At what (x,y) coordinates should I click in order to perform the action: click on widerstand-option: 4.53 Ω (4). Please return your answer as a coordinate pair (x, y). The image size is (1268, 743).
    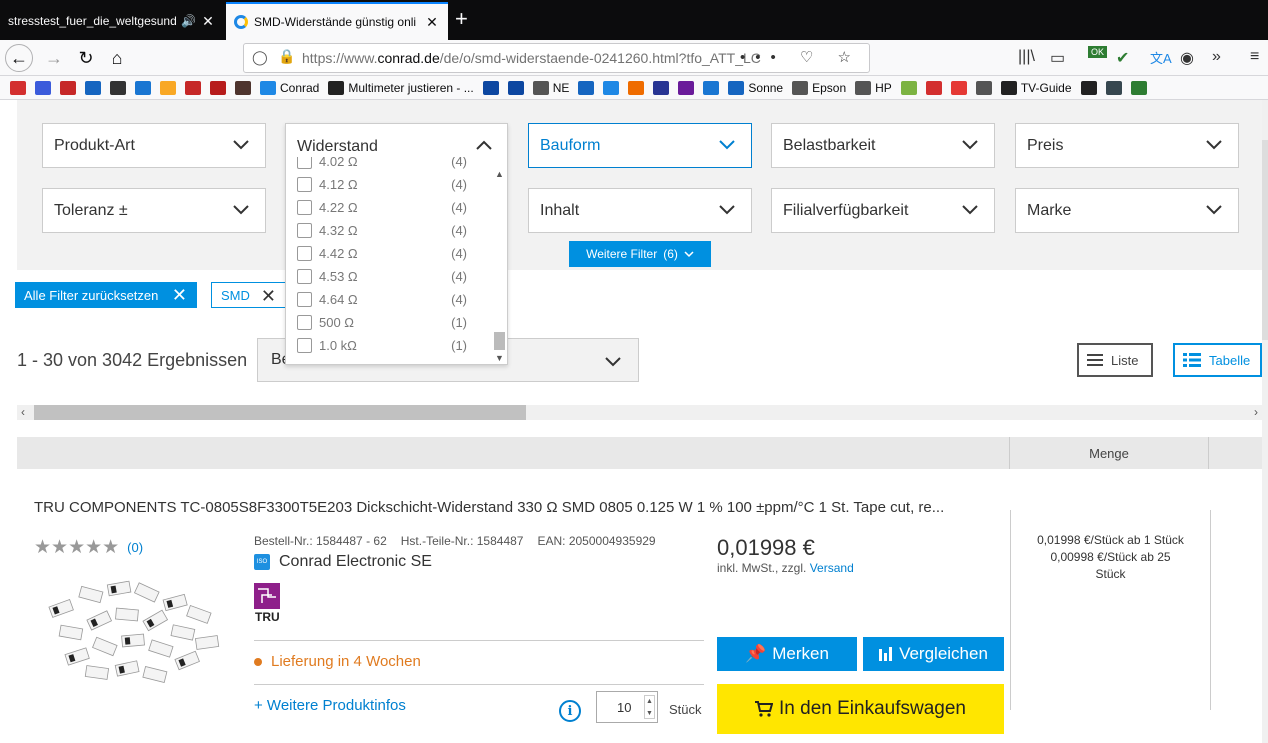
    Looking at the image, I should click on (382, 276).